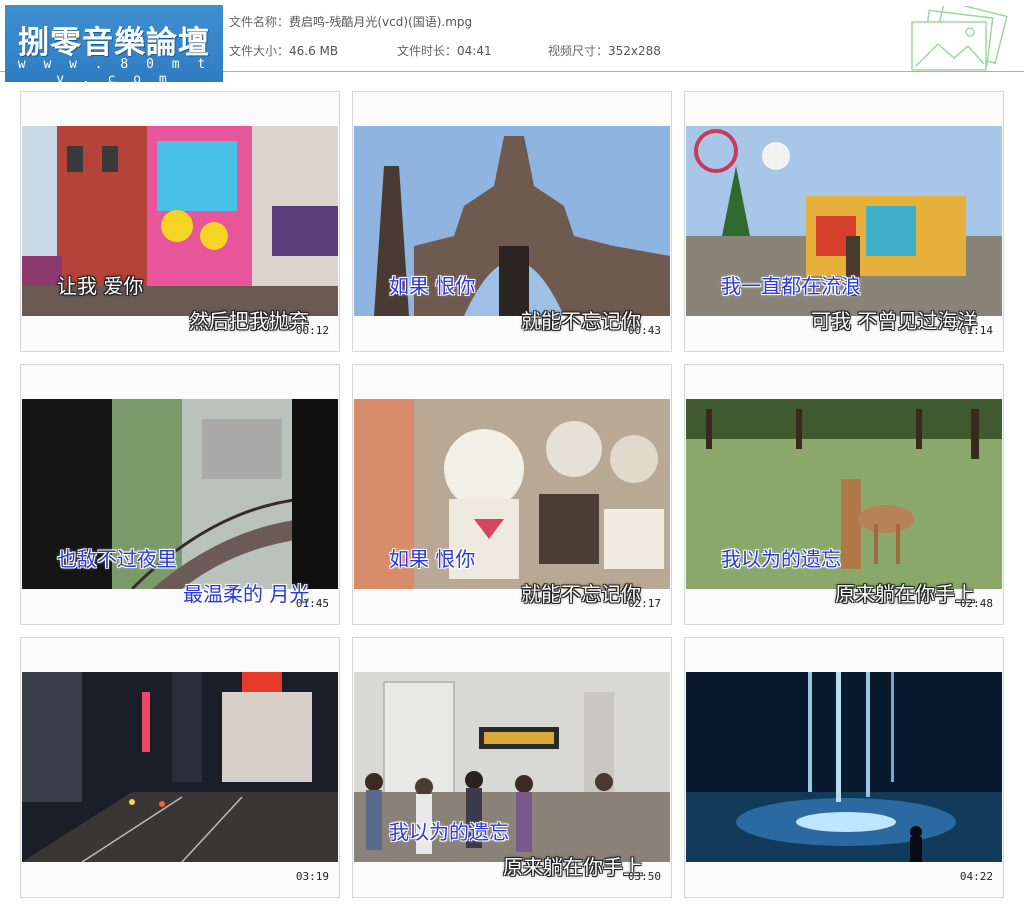 The height and width of the screenshot is (918, 1024). I want to click on thumbnail-7: 03:19, so click(180, 767).